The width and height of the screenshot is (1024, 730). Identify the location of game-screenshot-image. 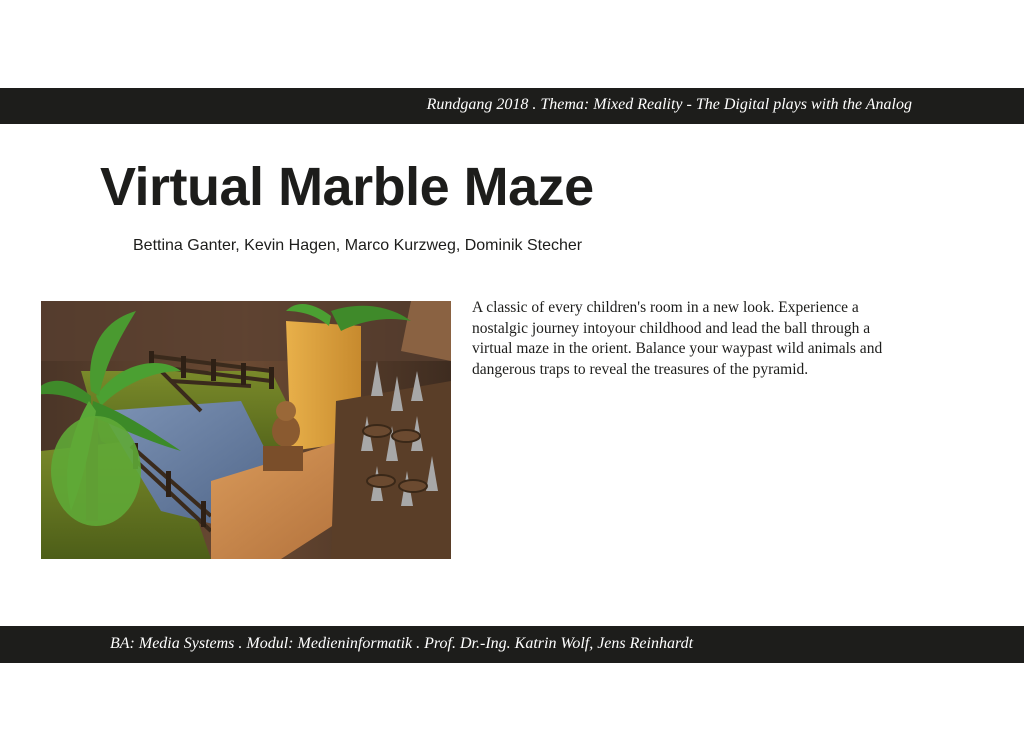
(246, 430).